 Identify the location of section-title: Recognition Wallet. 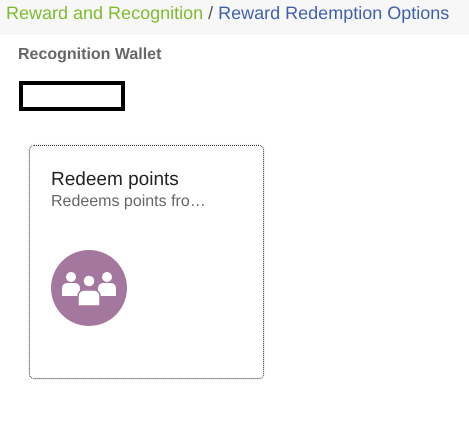
(90, 55).